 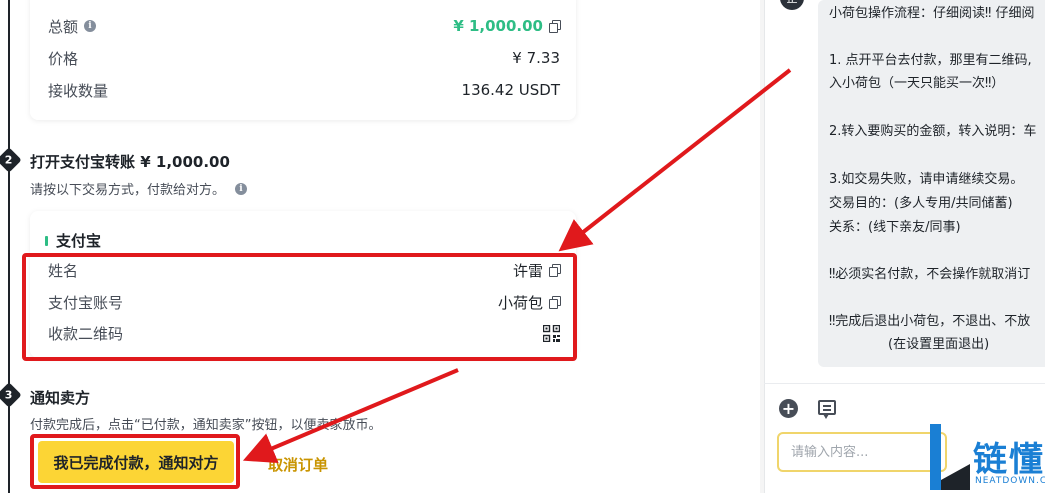 What do you see at coordinates (130, 162) in the screenshot?
I see `step-2-title: 打开支付宝转账 ¥ 1,000.00` at bounding box center [130, 162].